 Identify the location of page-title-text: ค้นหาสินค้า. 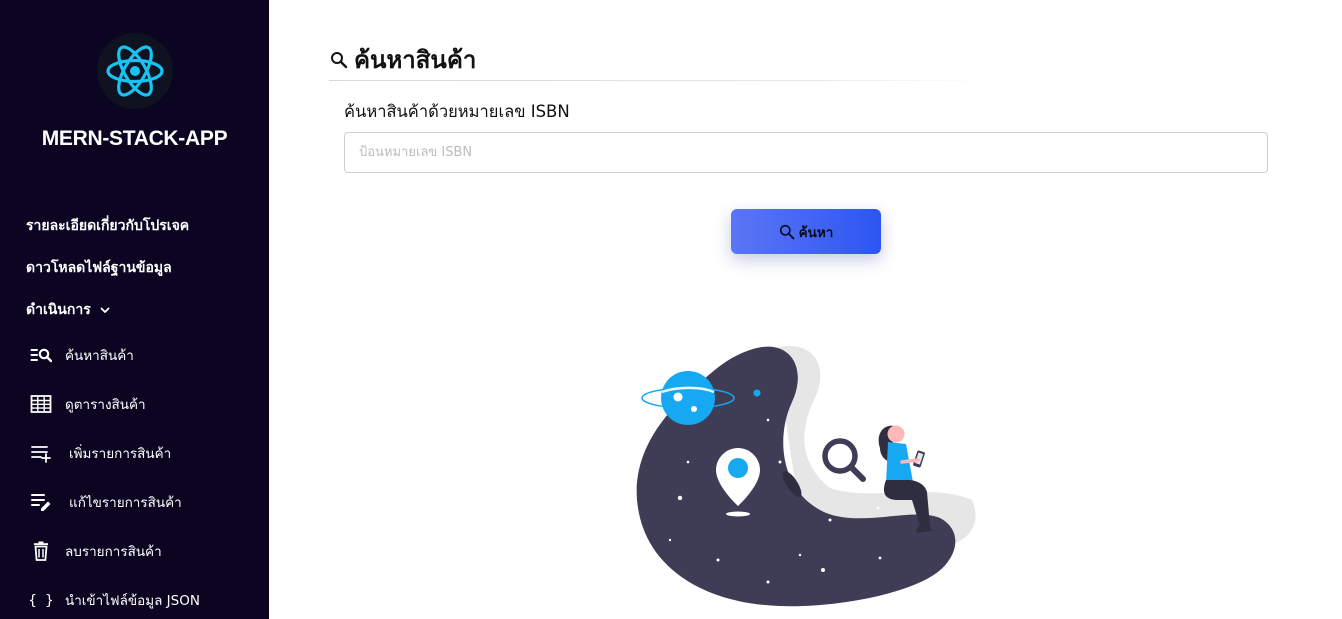
(415, 60).